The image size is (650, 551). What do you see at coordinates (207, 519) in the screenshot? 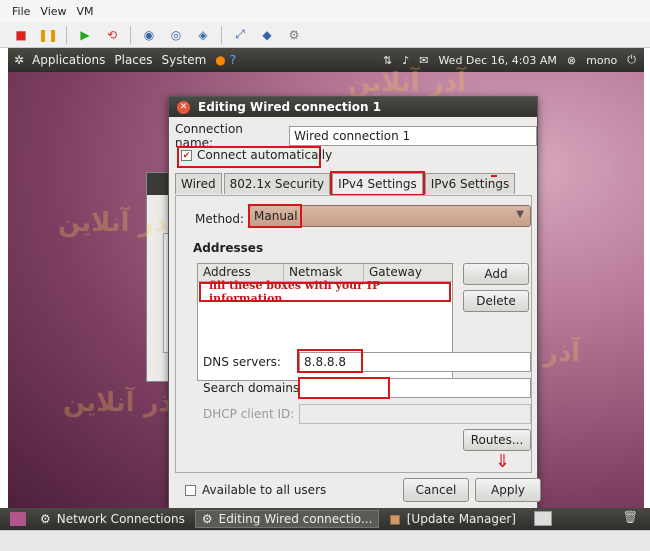
I see `editing-wired-icon: ⚙` at bounding box center [207, 519].